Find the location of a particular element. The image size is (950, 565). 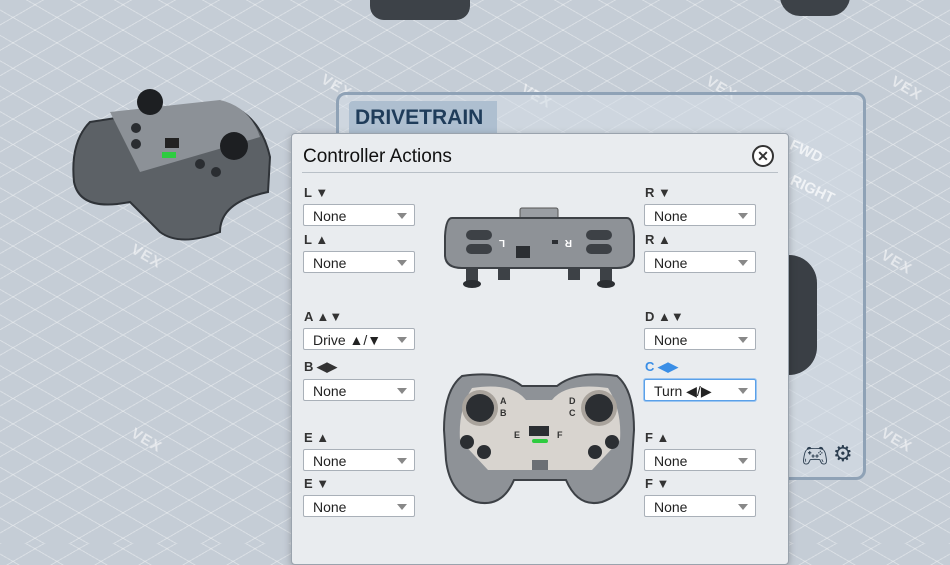

diagram-label-a: A is located at coordinates (503, 401).